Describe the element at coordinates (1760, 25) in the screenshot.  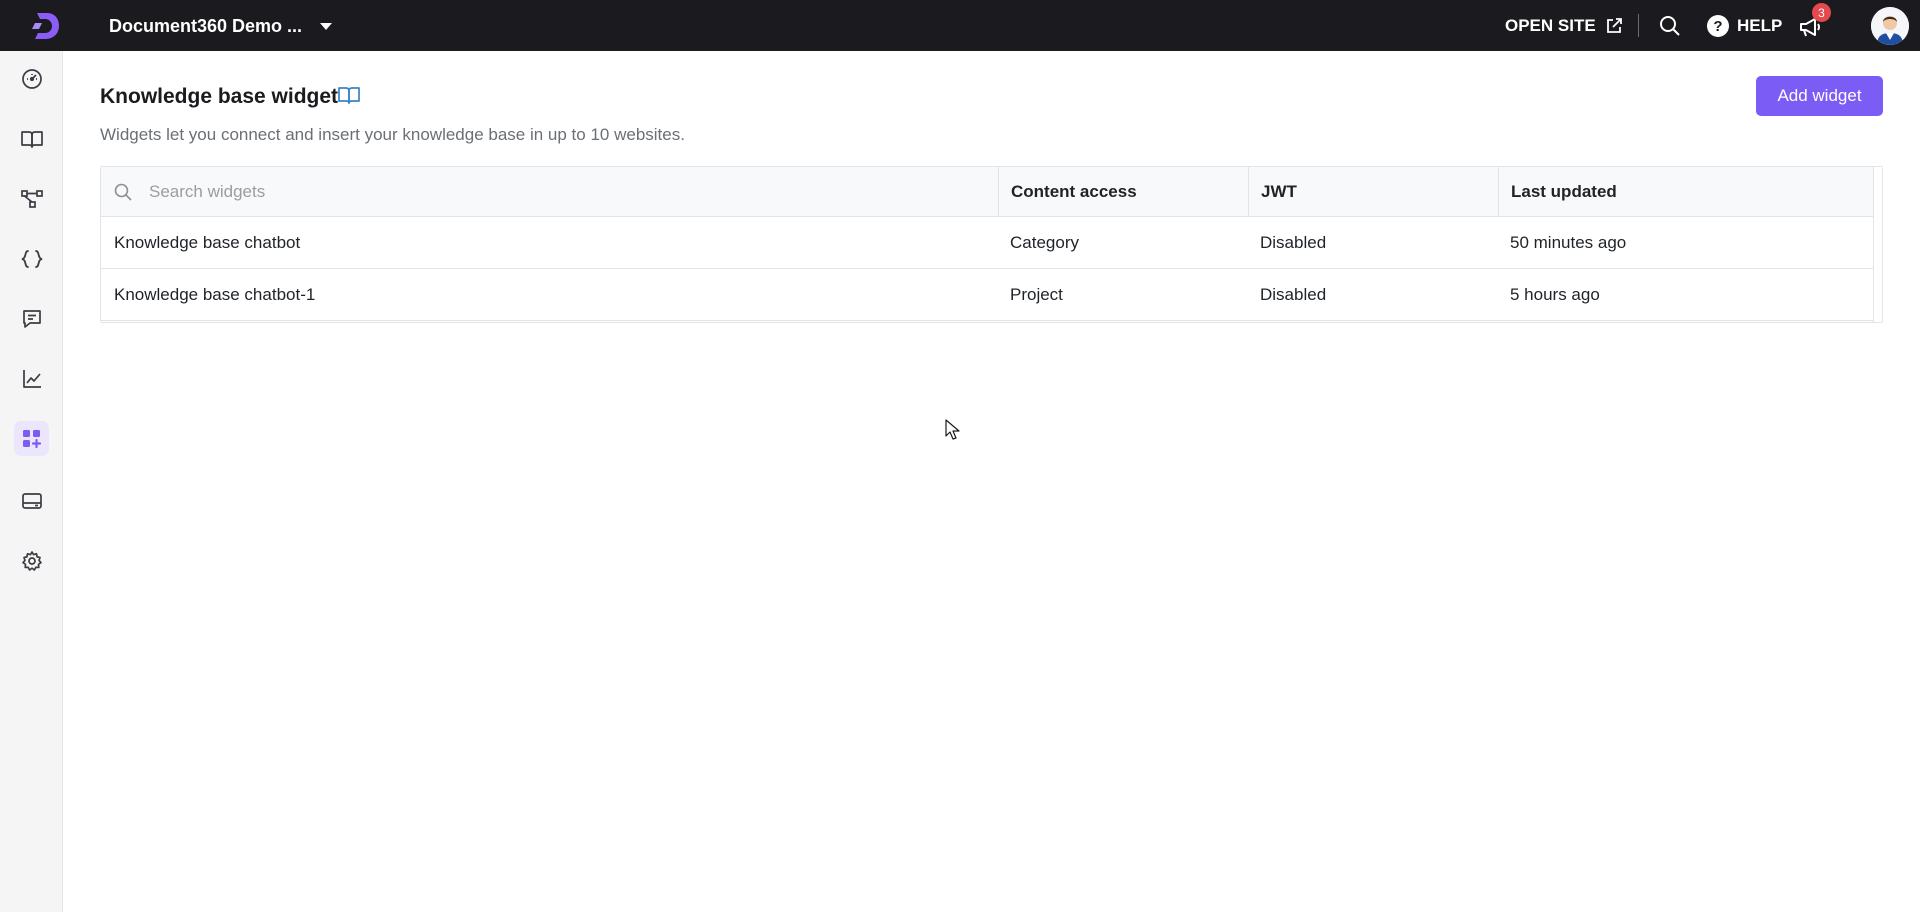
I see `help-label: HELP` at that location.